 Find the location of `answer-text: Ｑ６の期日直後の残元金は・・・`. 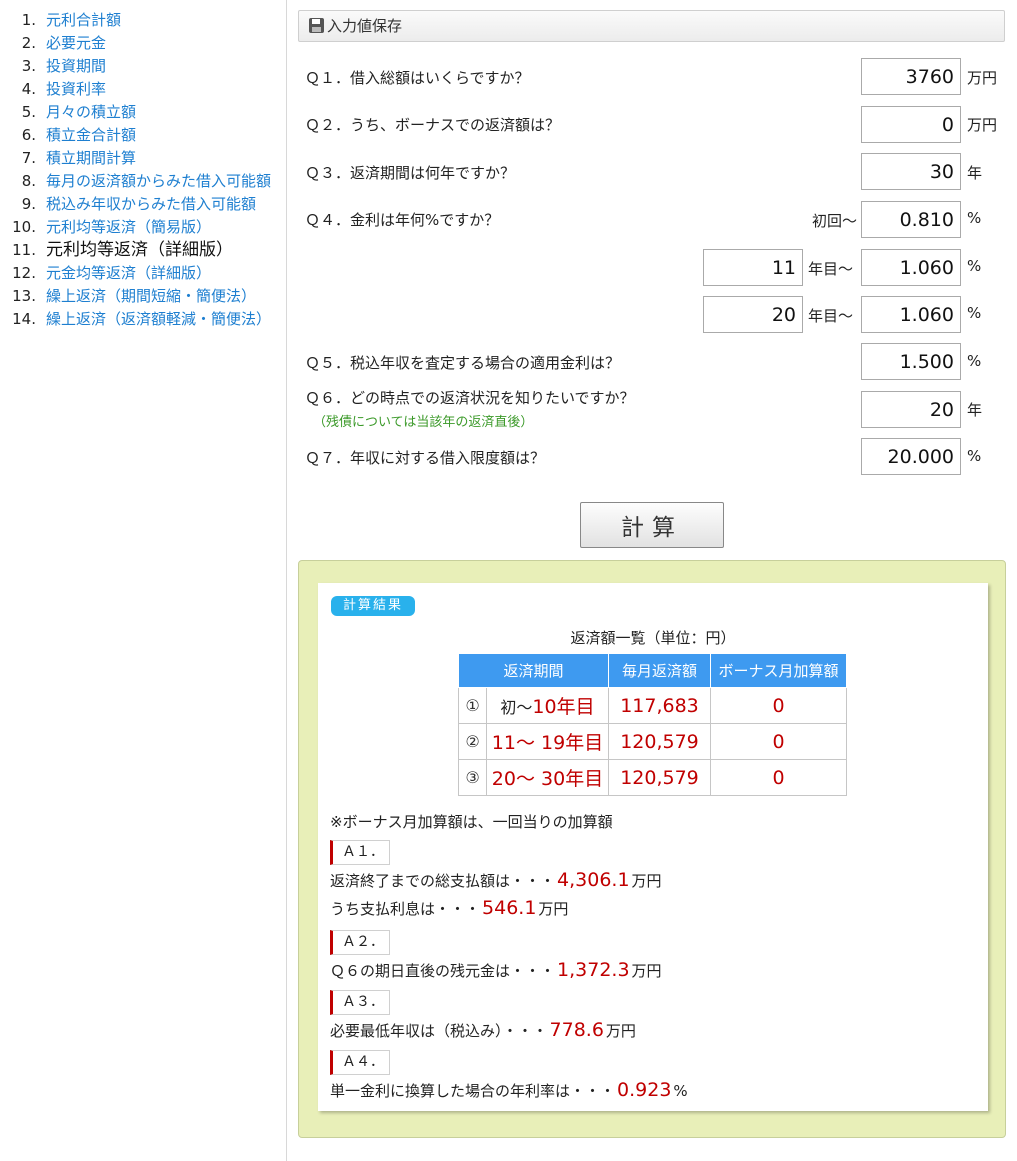

answer-text: Ｑ６の期日直後の残元金は・・・ is located at coordinates (443, 971).